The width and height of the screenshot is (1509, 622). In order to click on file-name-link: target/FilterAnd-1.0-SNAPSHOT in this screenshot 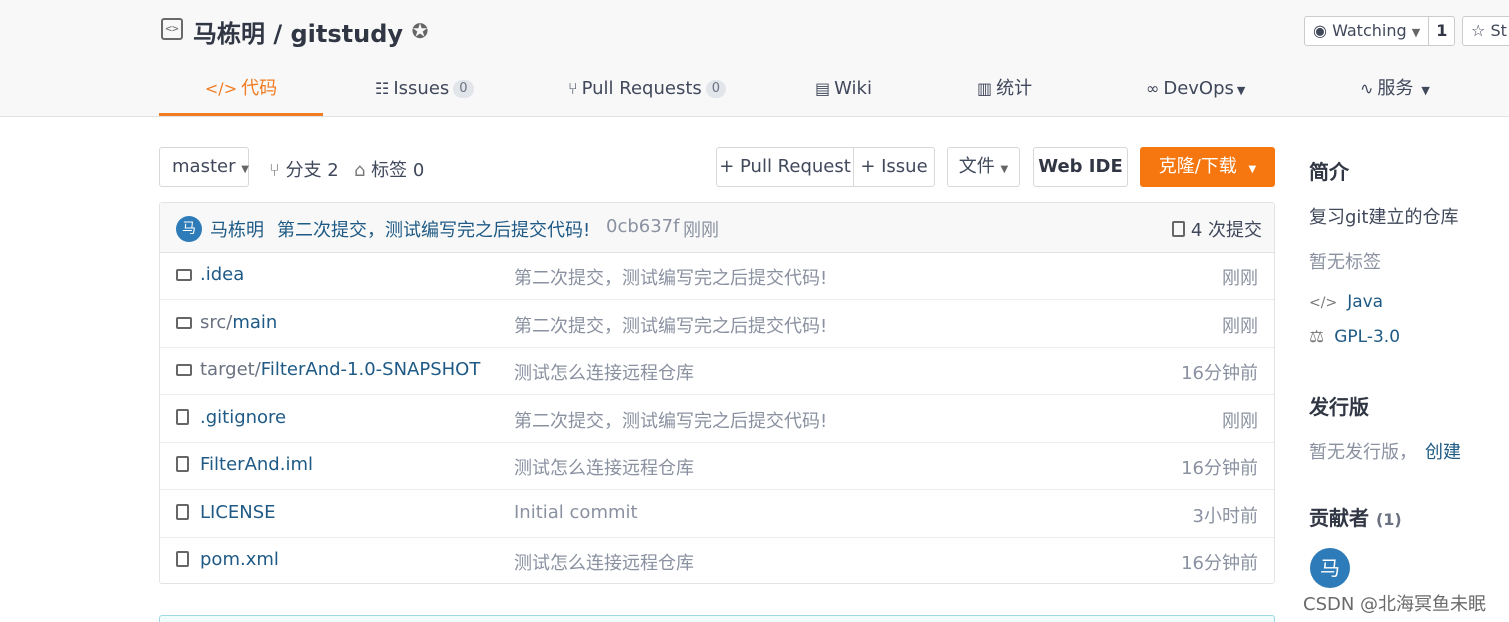, I will do `click(340, 369)`.